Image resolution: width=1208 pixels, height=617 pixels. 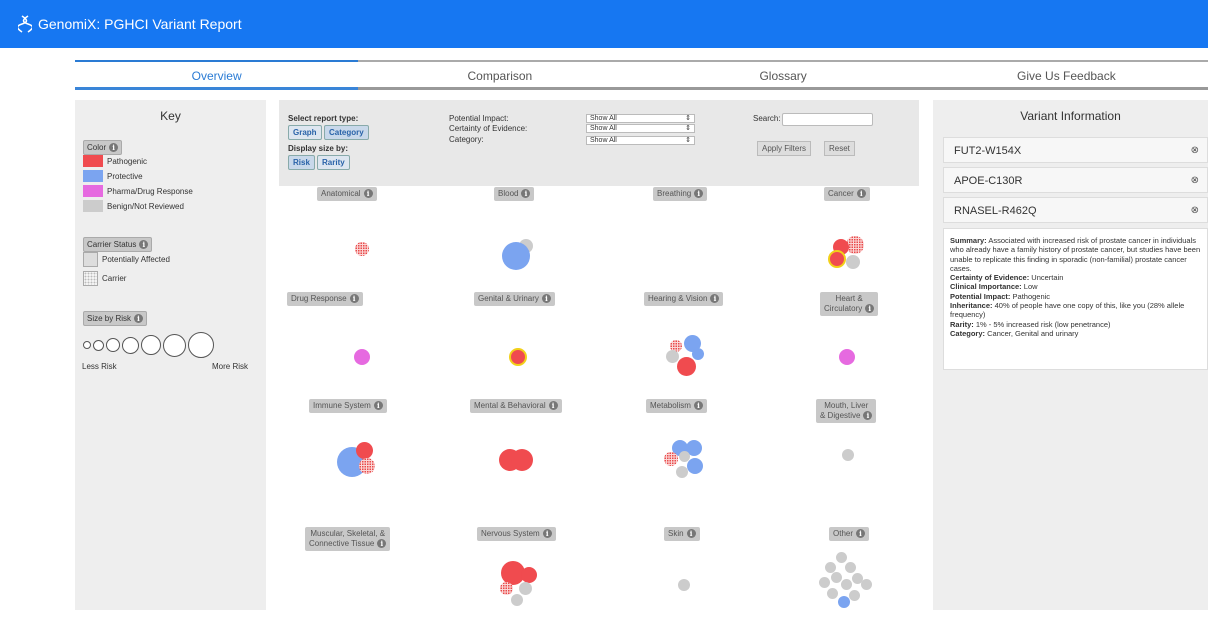 What do you see at coordinates (603, 128) in the screenshot?
I see `certainty-select-value: Show All` at bounding box center [603, 128].